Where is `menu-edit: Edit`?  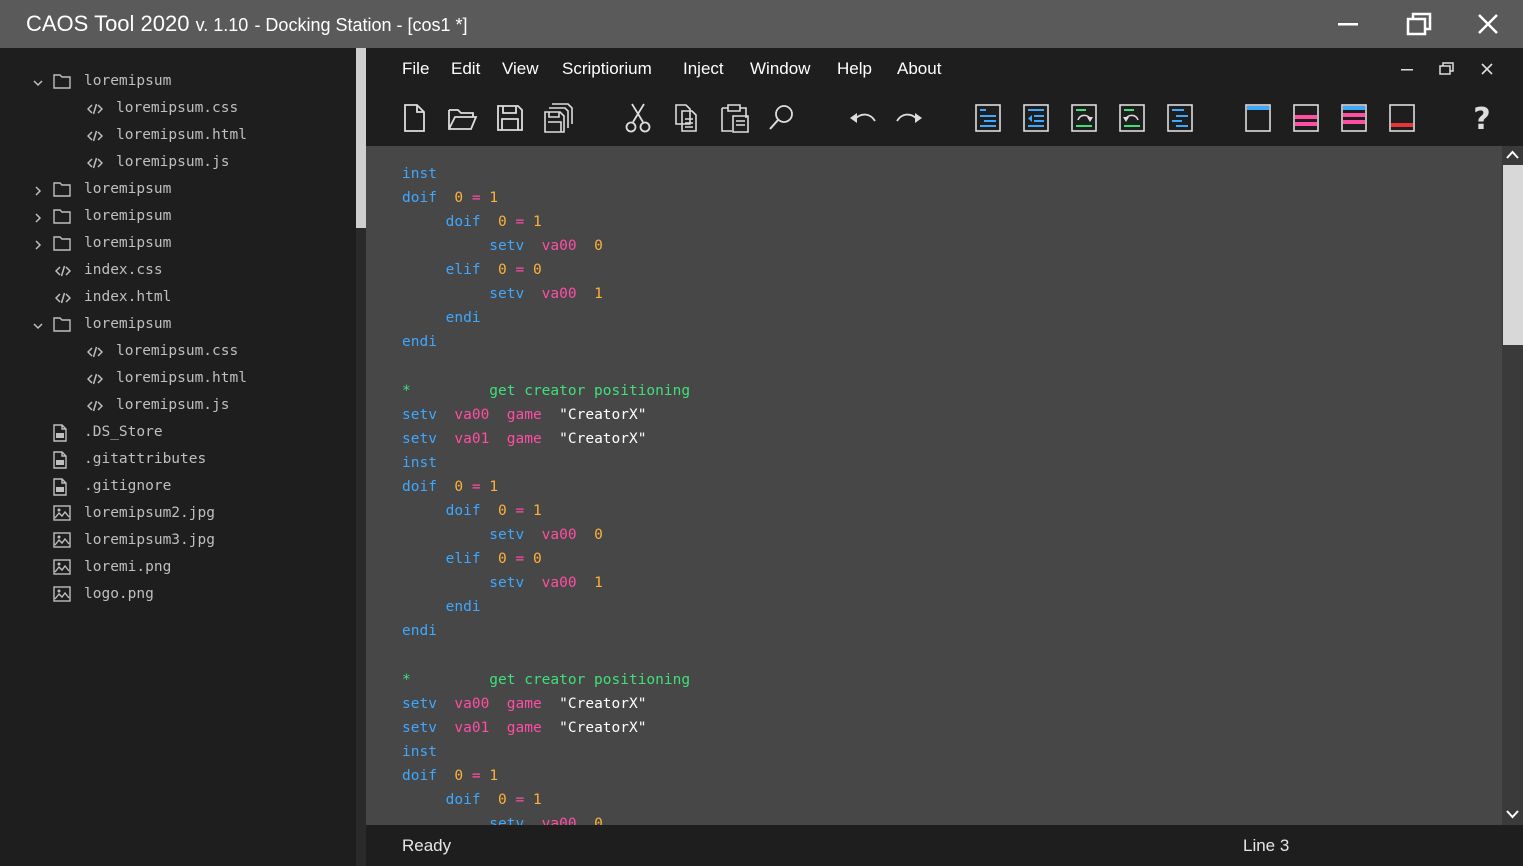
menu-edit: Edit is located at coordinates (465, 69).